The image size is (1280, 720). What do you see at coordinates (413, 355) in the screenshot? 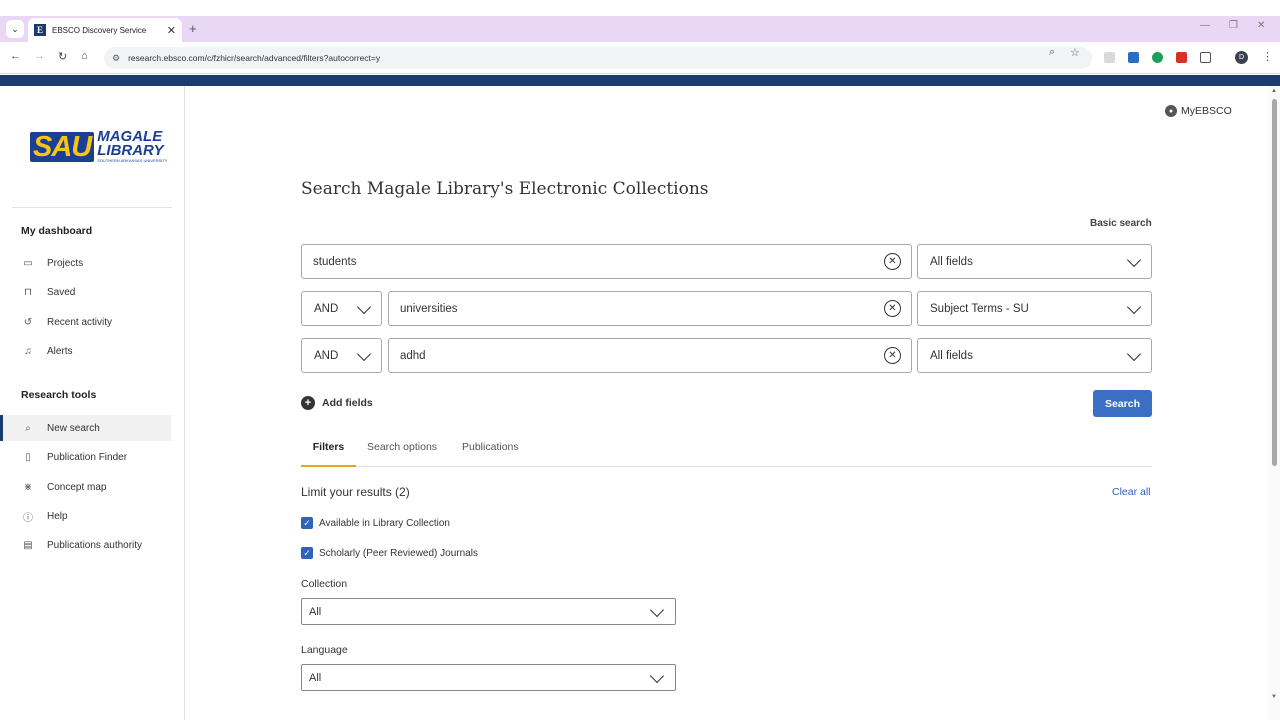
I see `search-term-value: adhd` at bounding box center [413, 355].